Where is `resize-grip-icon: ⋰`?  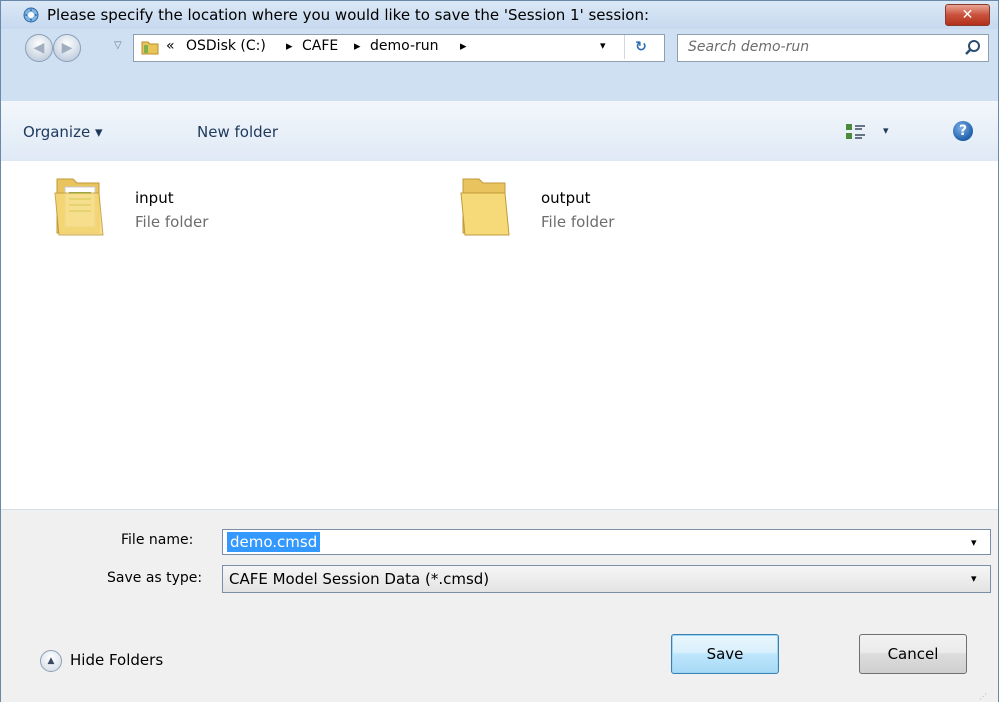
resize-grip-icon: ⋰ is located at coordinates (983, 696).